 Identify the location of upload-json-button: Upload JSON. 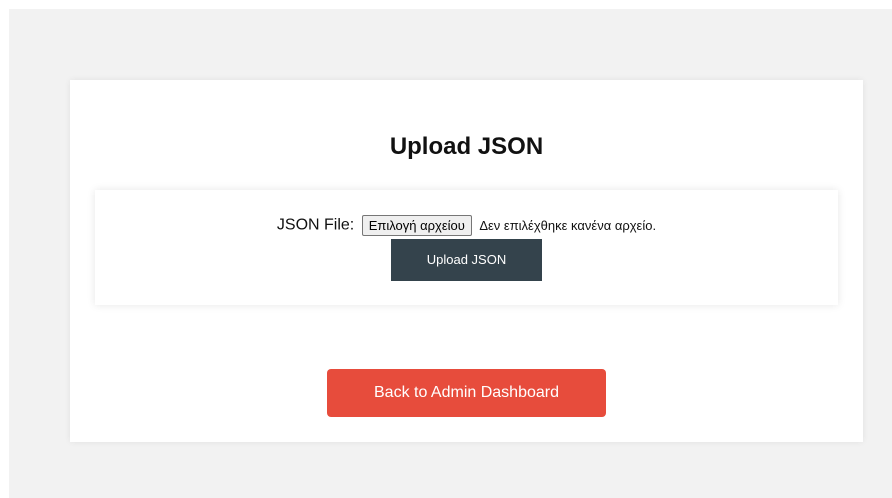
(466, 260).